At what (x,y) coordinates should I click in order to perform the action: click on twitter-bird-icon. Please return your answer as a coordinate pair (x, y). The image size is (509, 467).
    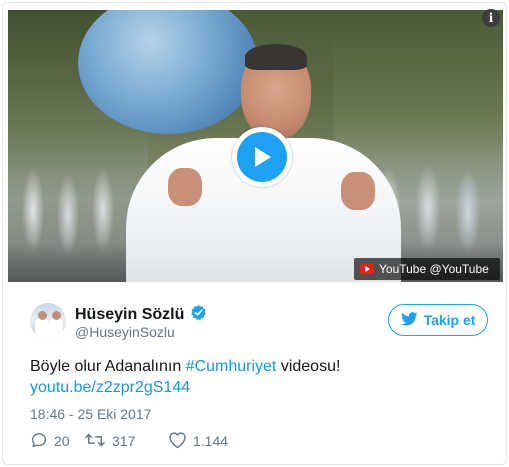
    Looking at the image, I should click on (409, 320).